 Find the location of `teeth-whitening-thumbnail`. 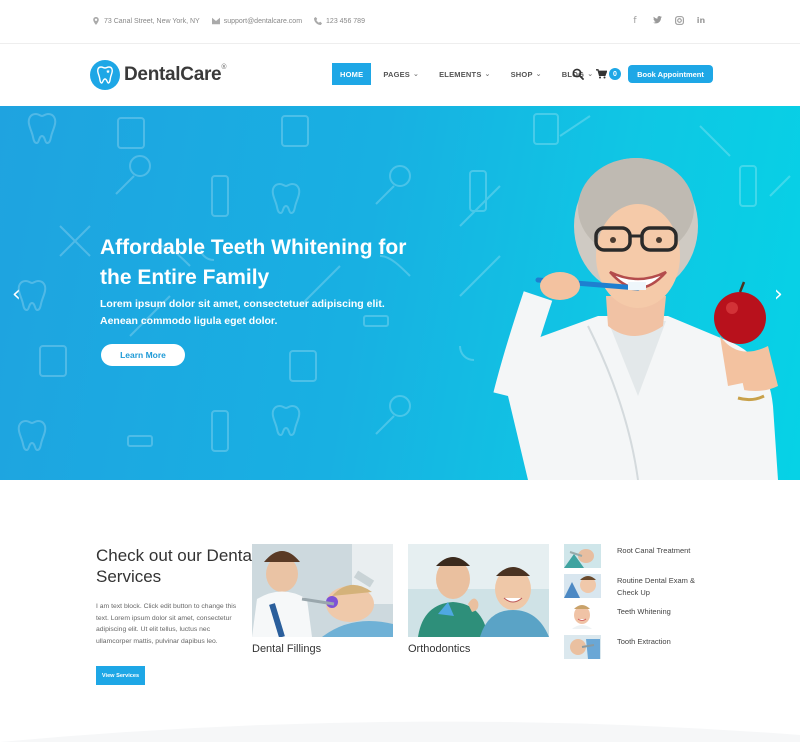

teeth-whitening-thumbnail is located at coordinates (582, 617).